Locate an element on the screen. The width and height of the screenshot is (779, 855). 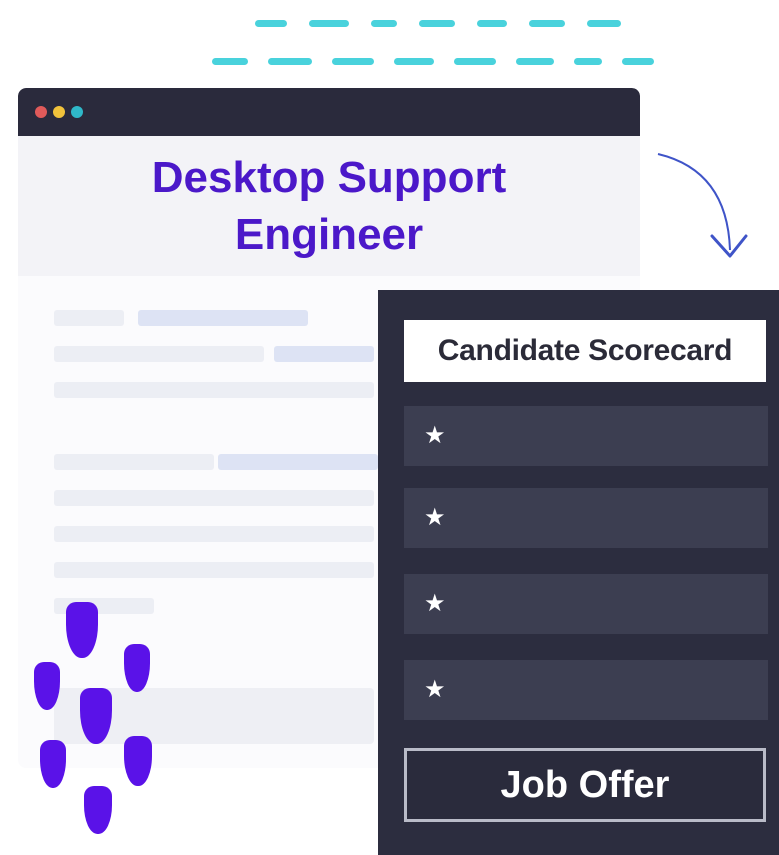
curved-arrow-icon is located at coordinates (702, 205).